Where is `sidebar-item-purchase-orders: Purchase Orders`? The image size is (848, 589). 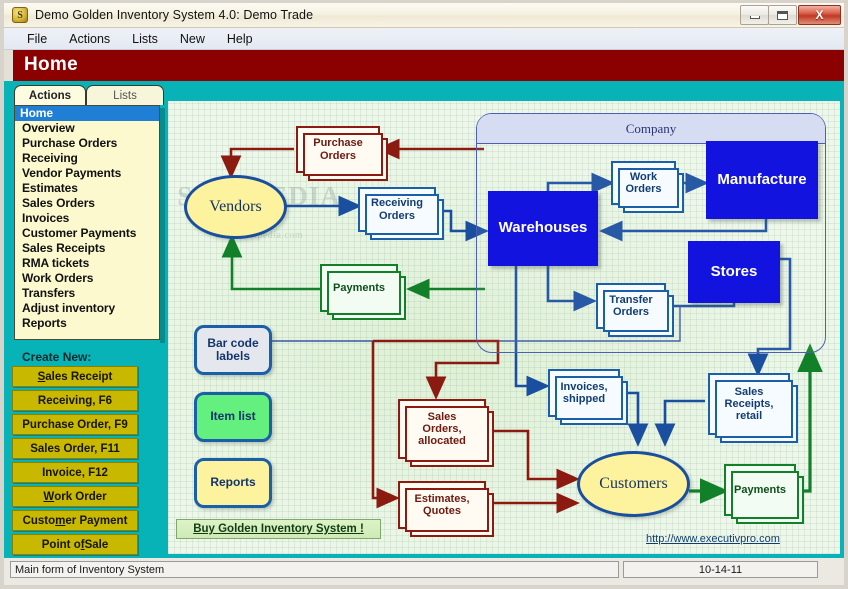
sidebar-item-purchase-orders: Purchase Orders is located at coordinates (87, 143).